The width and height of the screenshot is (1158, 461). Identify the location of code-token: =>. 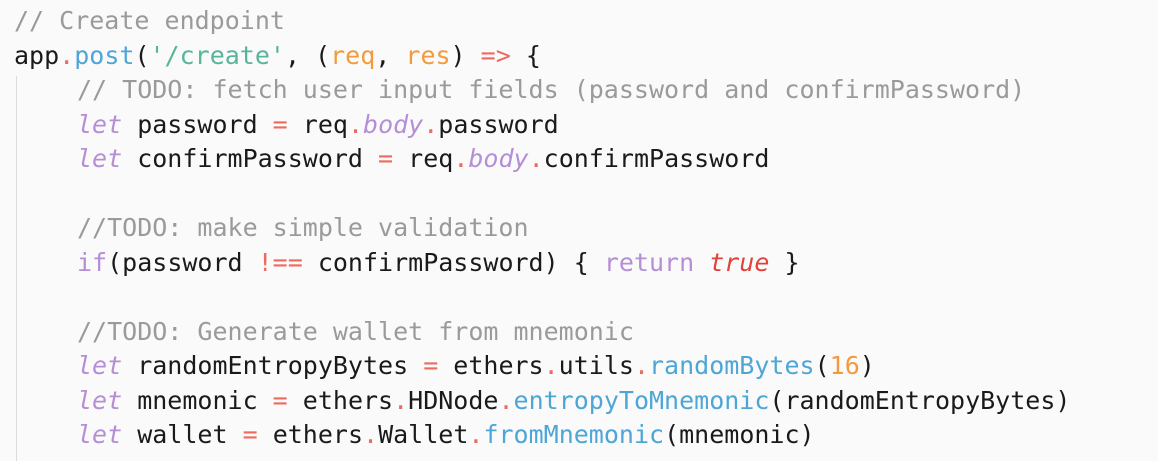
(495, 55).